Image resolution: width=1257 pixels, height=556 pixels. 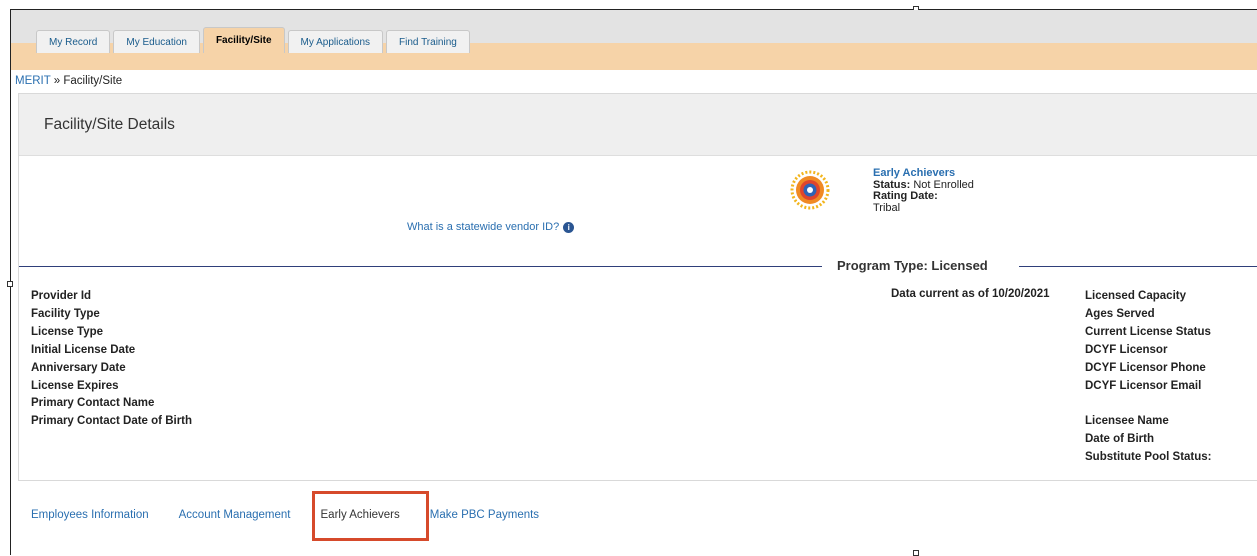 I want to click on field-current-license-status: Current License Status, so click(x=1148, y=331).